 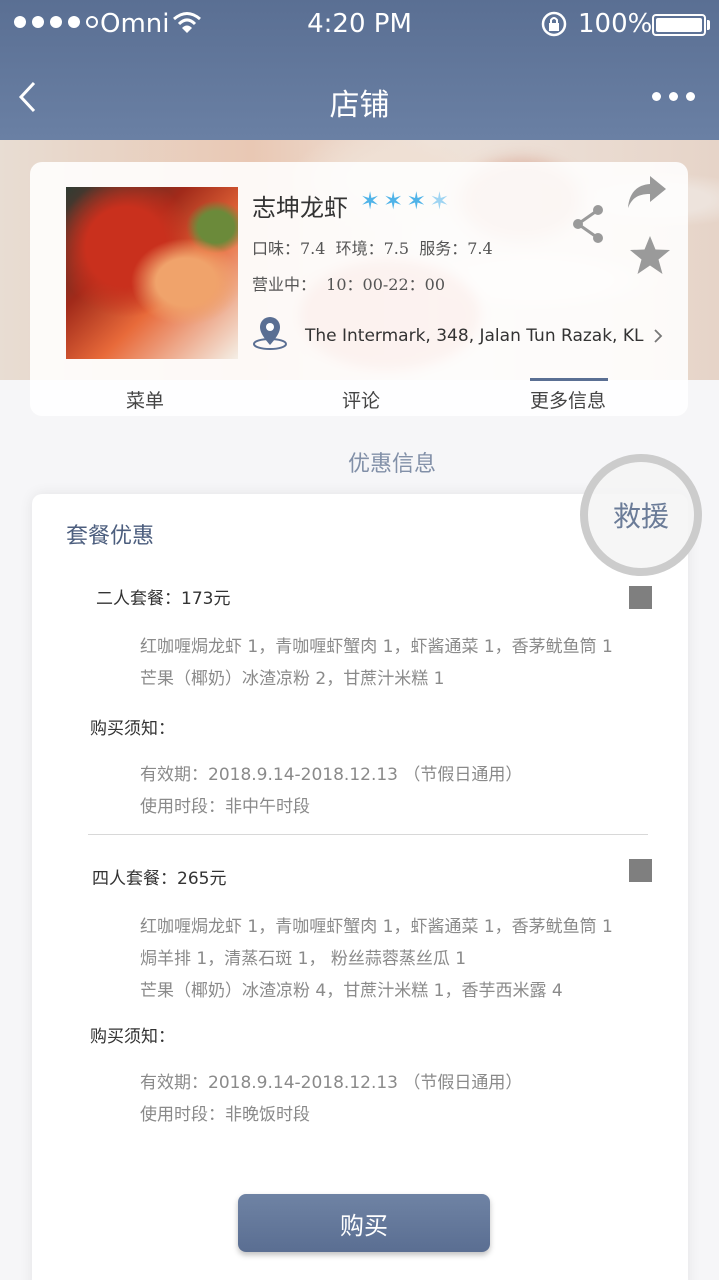 I want to click on shop-ratings: 口味：7.4 环境：7.5 服务：7.4, so click(x=372, y=248).